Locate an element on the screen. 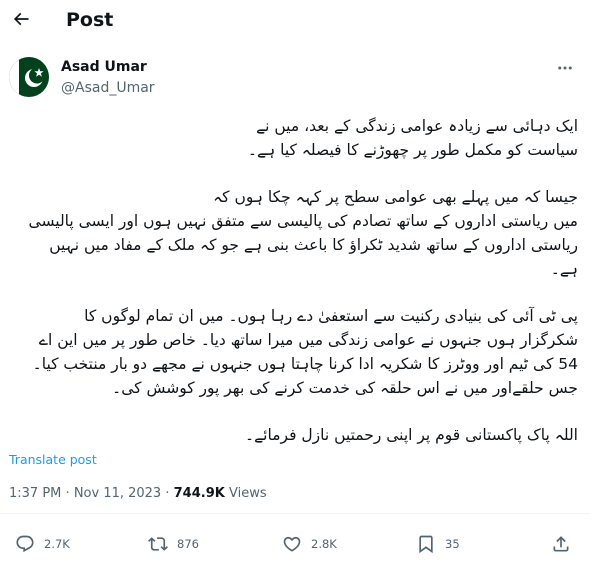  reply-count: 2.7K is located at coordinates (57, 544).